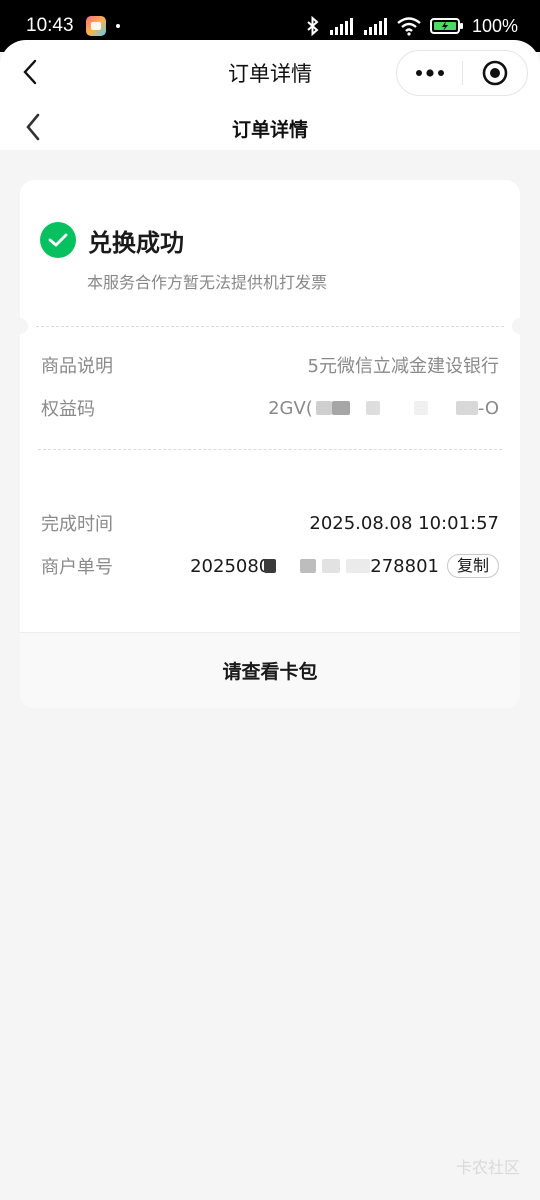 Image resolution: width=540 pixels, height=1200 pixels. I want to click on view-card-wallet-link: 请查看卡包, so click(269, 670).